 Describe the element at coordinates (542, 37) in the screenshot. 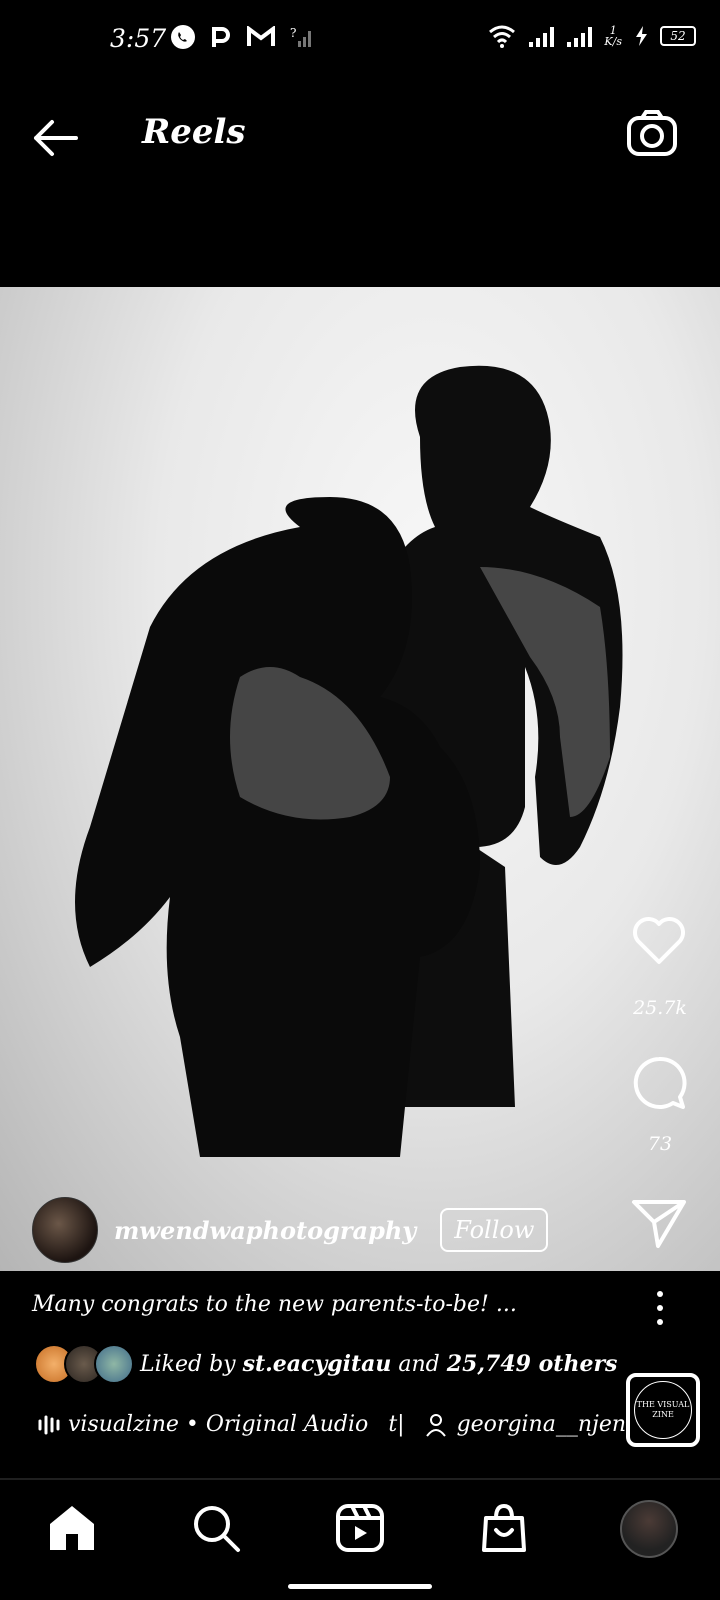

I see `signal-icon` at that location.